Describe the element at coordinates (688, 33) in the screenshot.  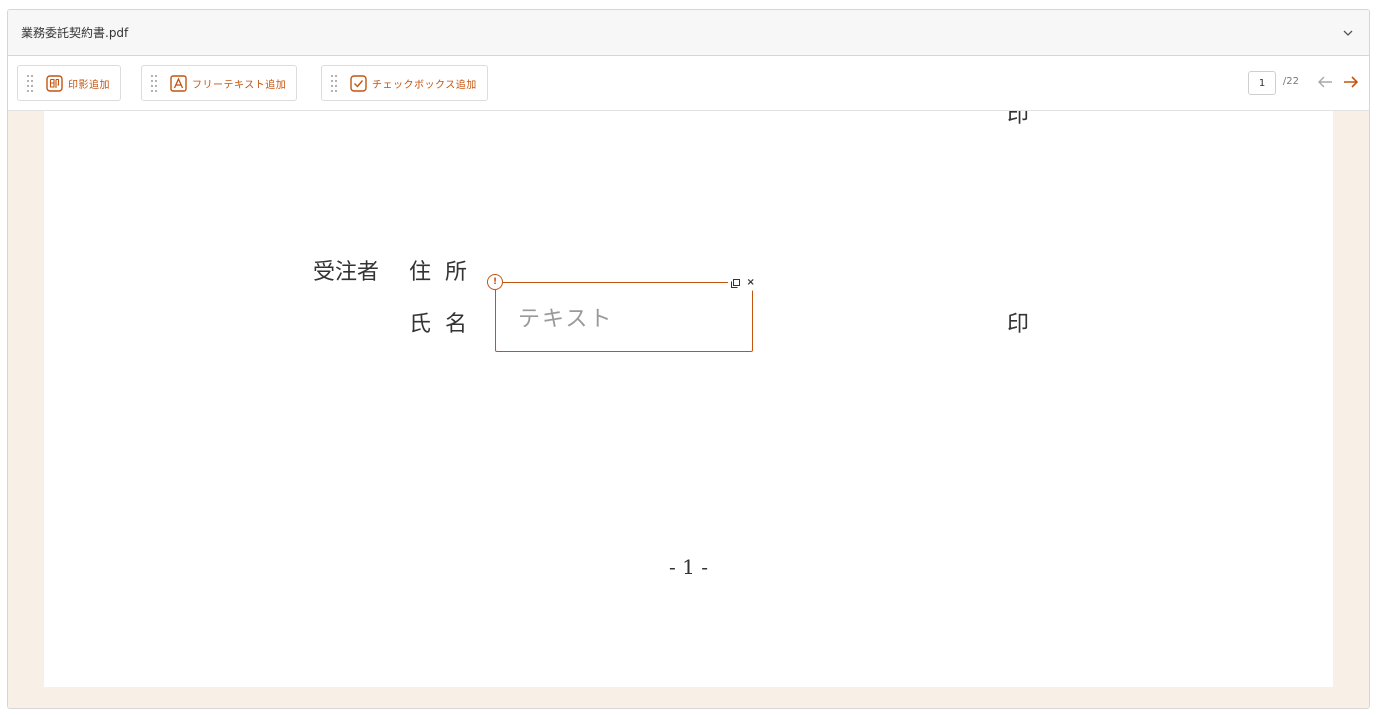
I see `file-selector: 業務委託契約書.pdf` at that location.